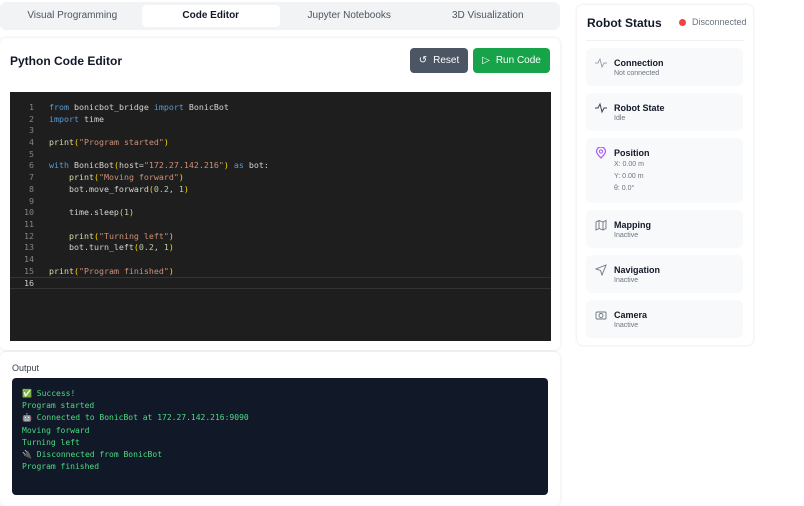 The image size is (804, 506). What do you see at coordinates (58, 406) in the screenshot?
I see `output-line: Program started` at bounding box center [58, 406].